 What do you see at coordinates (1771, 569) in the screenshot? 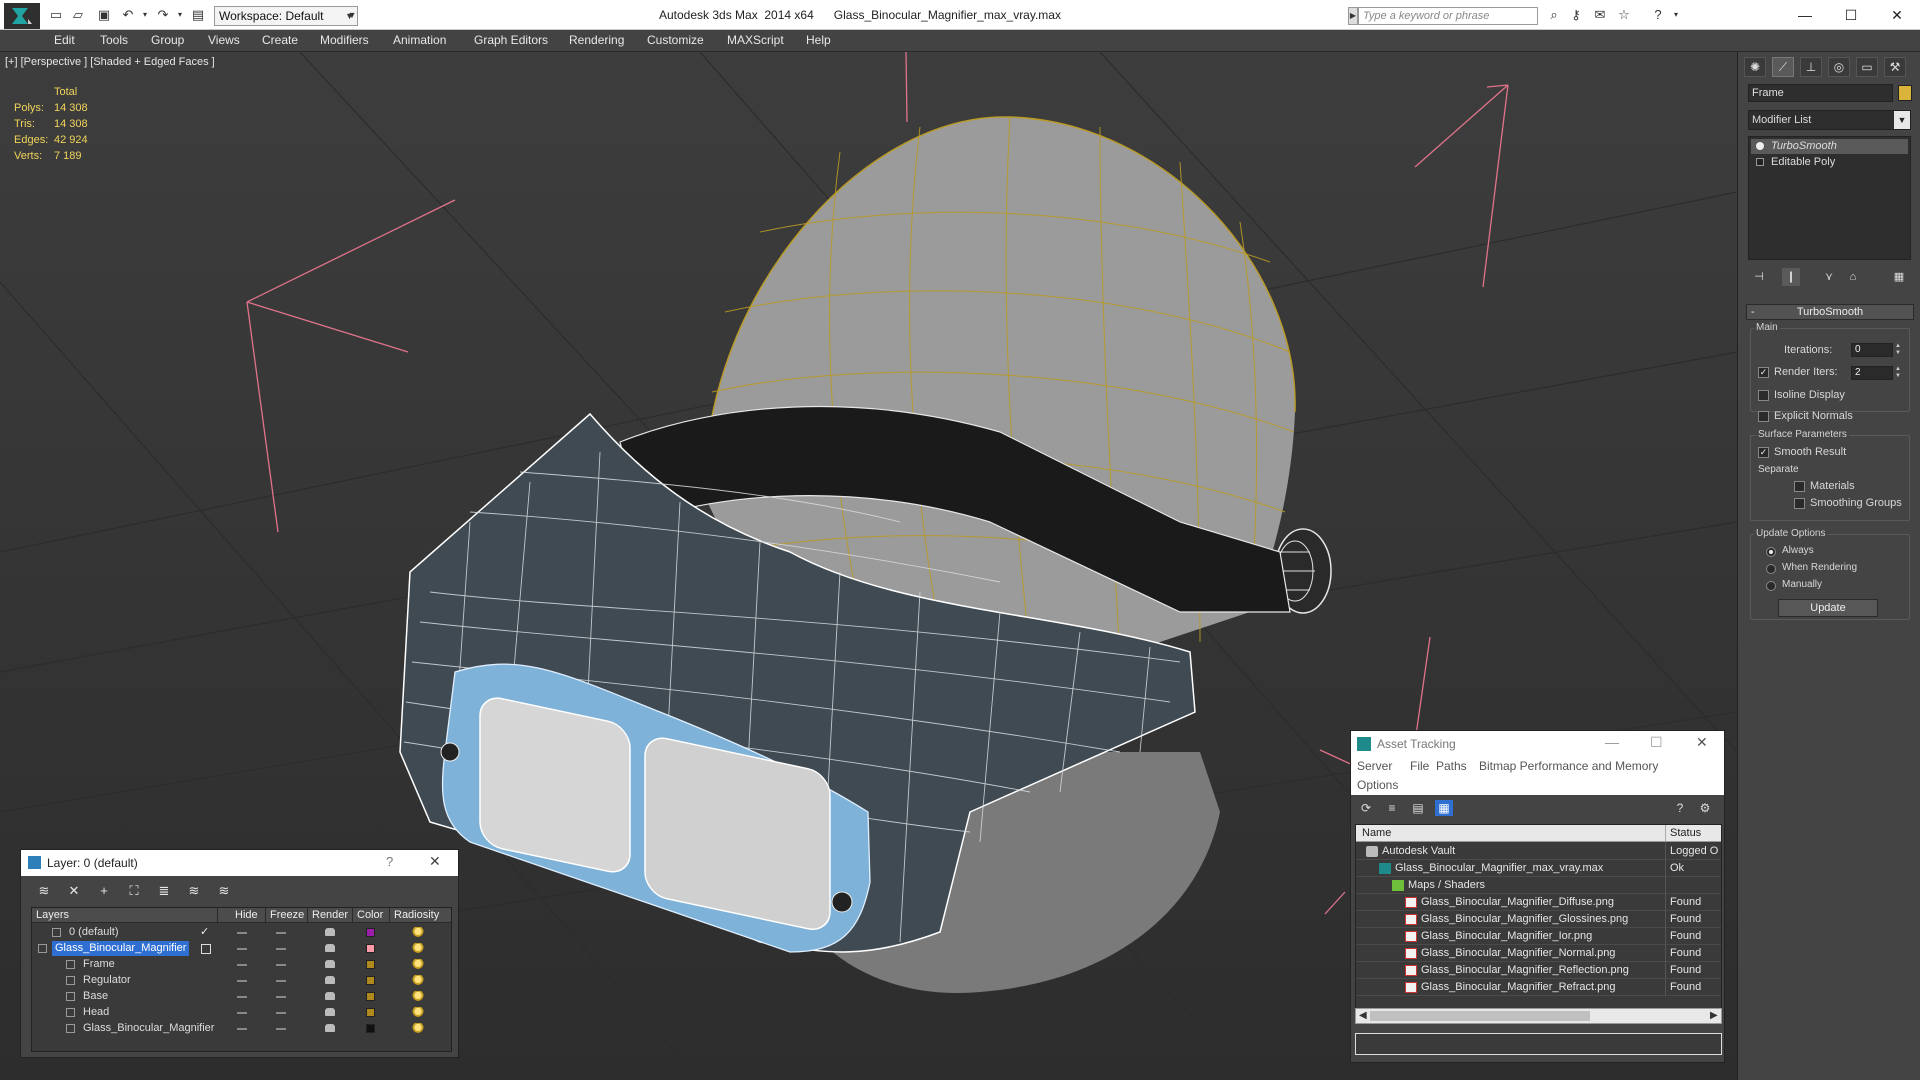
I see `when-rendering-radio` at bounding box center [1771, 569].